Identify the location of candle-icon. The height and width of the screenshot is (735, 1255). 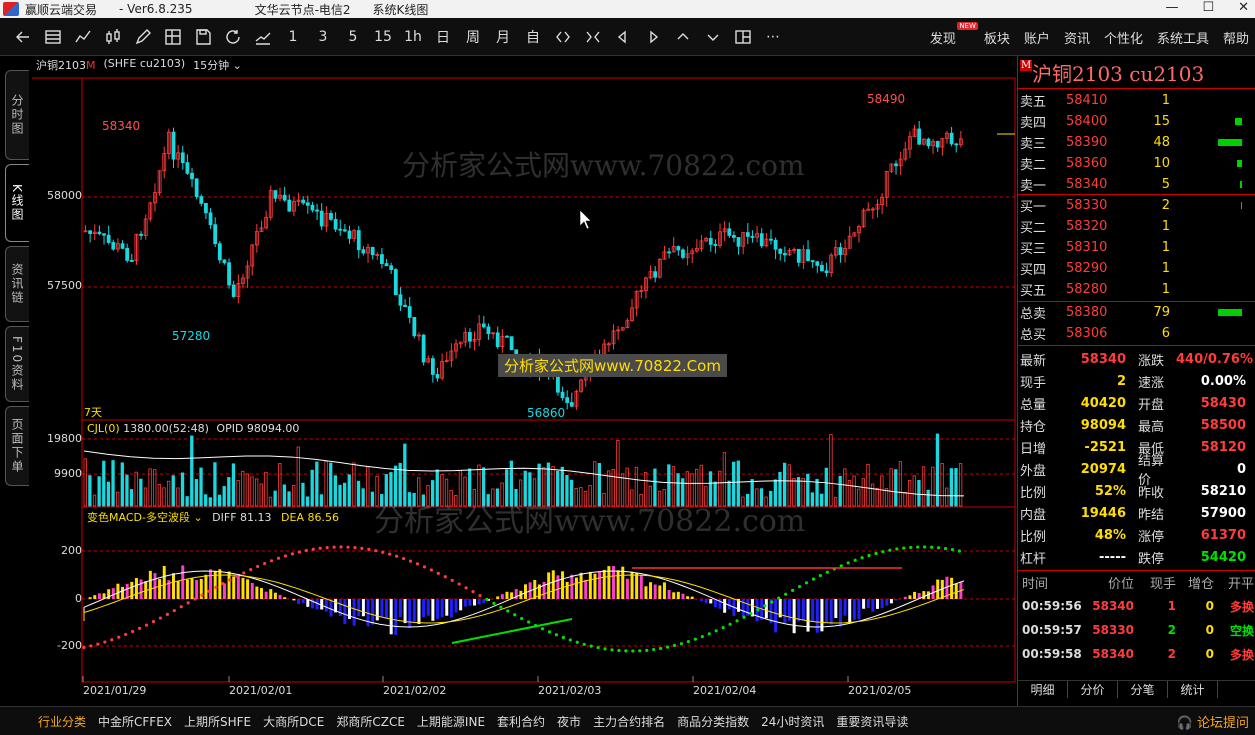
(113, 37).